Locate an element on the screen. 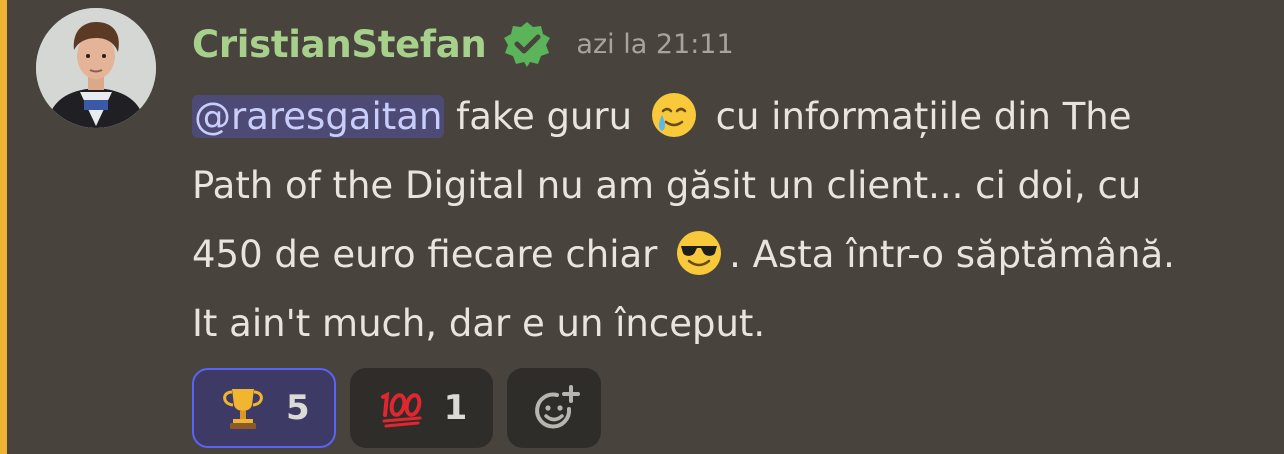 This screenshot has width=1284, height=454. message-line: It ain't much, dar e un început. is located at coordinates (479, 323).